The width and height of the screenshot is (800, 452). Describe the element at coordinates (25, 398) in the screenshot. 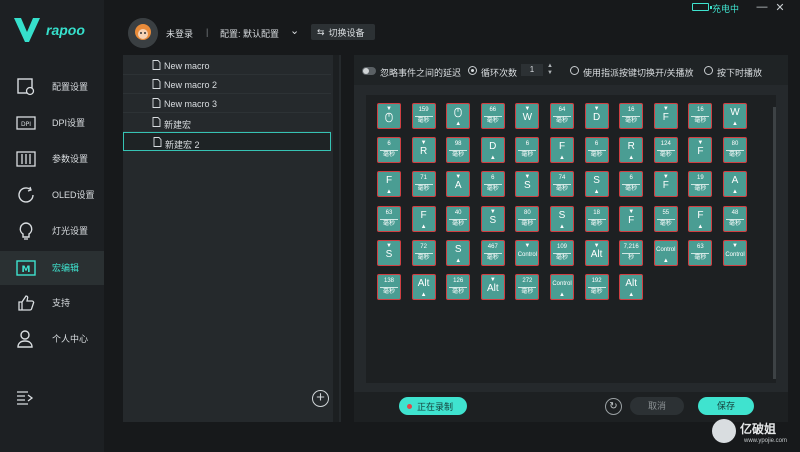

I see `collapse-menu-icon` at that location.